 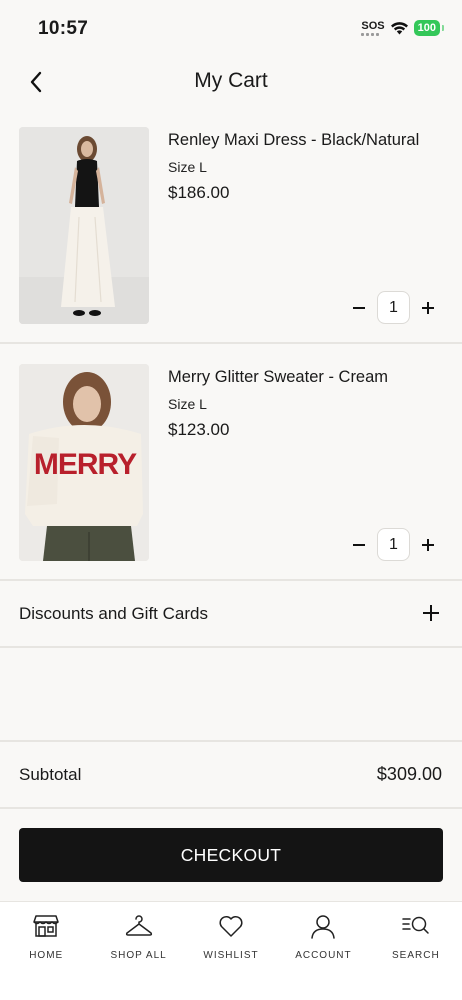 What do you see at coordinates (199, 192) in the screenshot?
I see `product-price: $186.00` at bounding box center [199, 192].